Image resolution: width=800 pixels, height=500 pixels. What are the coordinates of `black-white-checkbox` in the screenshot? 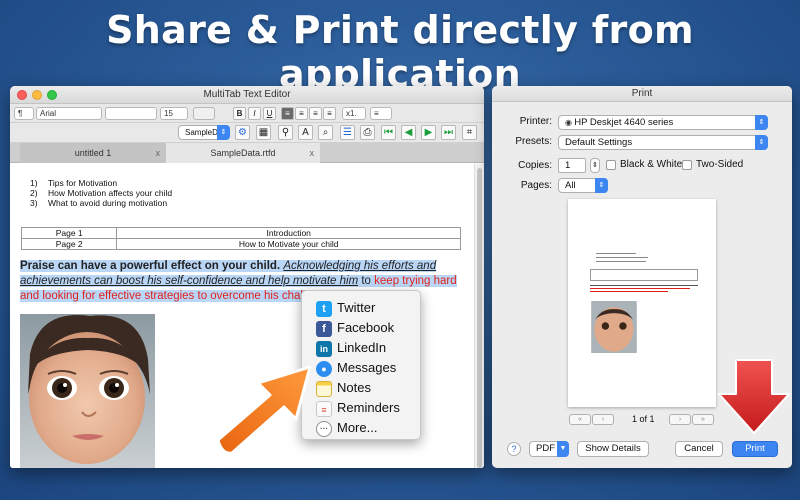 It's located at (611, 165).